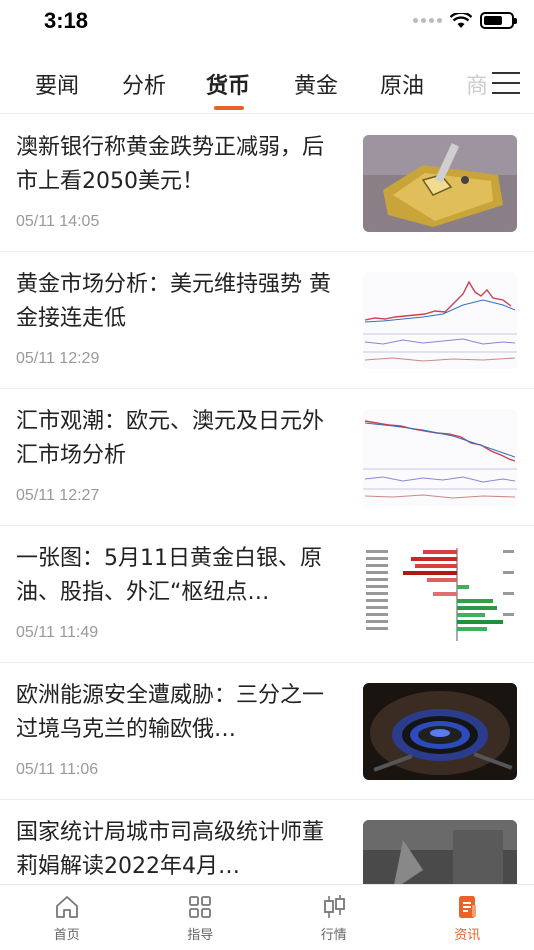  I want to click on news-time: 05/11 11:06, so click(57, 769).